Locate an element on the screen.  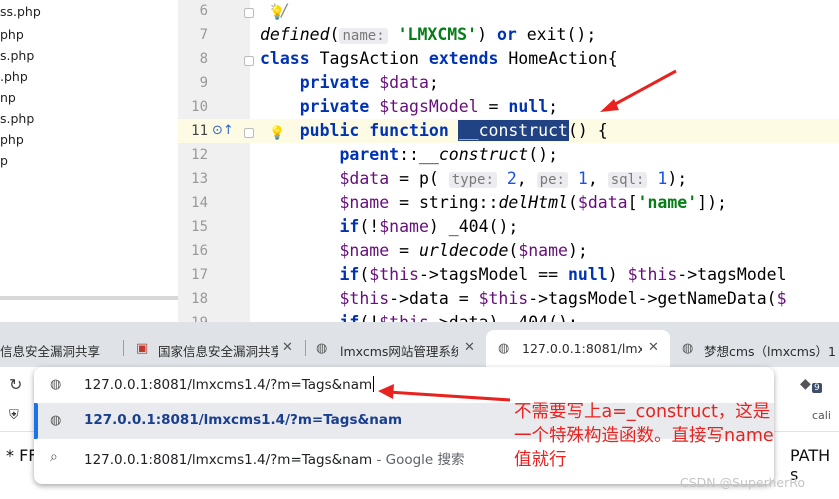
annotation-line: 一个特殊构造函数。直接写name is located at coordinates (644, 436).